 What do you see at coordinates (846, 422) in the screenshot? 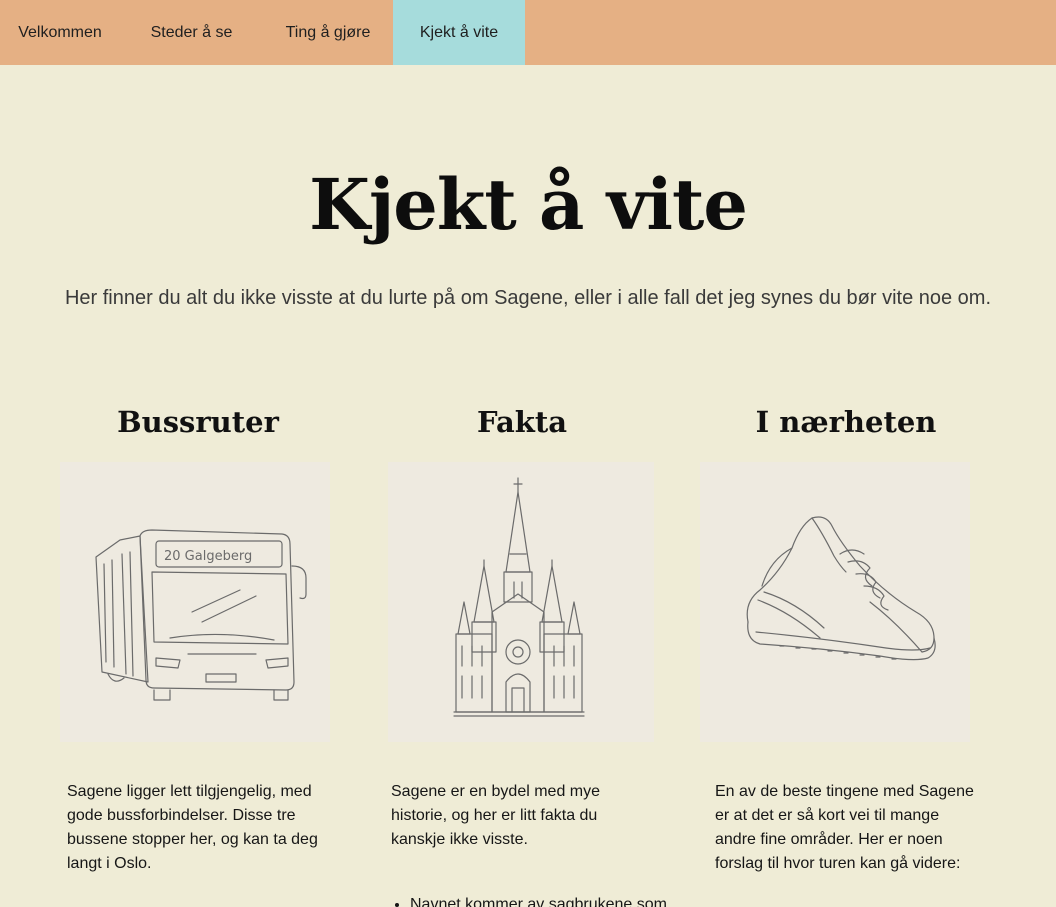
I see `section-title-i-naerheten: I nærheten` at bounding box center [846, 422].